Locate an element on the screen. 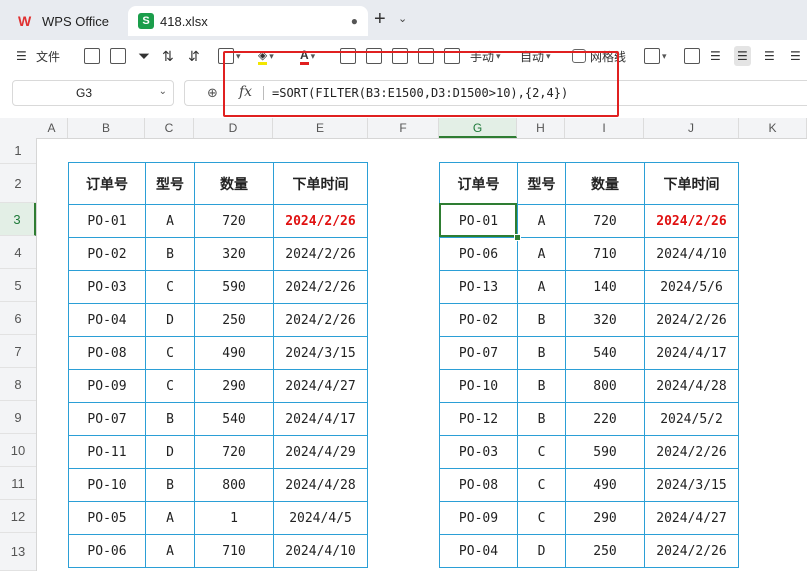 The height and width of the screenshot is (571, 807). table-cell: PO-01 is located at coordinates (107, 221).